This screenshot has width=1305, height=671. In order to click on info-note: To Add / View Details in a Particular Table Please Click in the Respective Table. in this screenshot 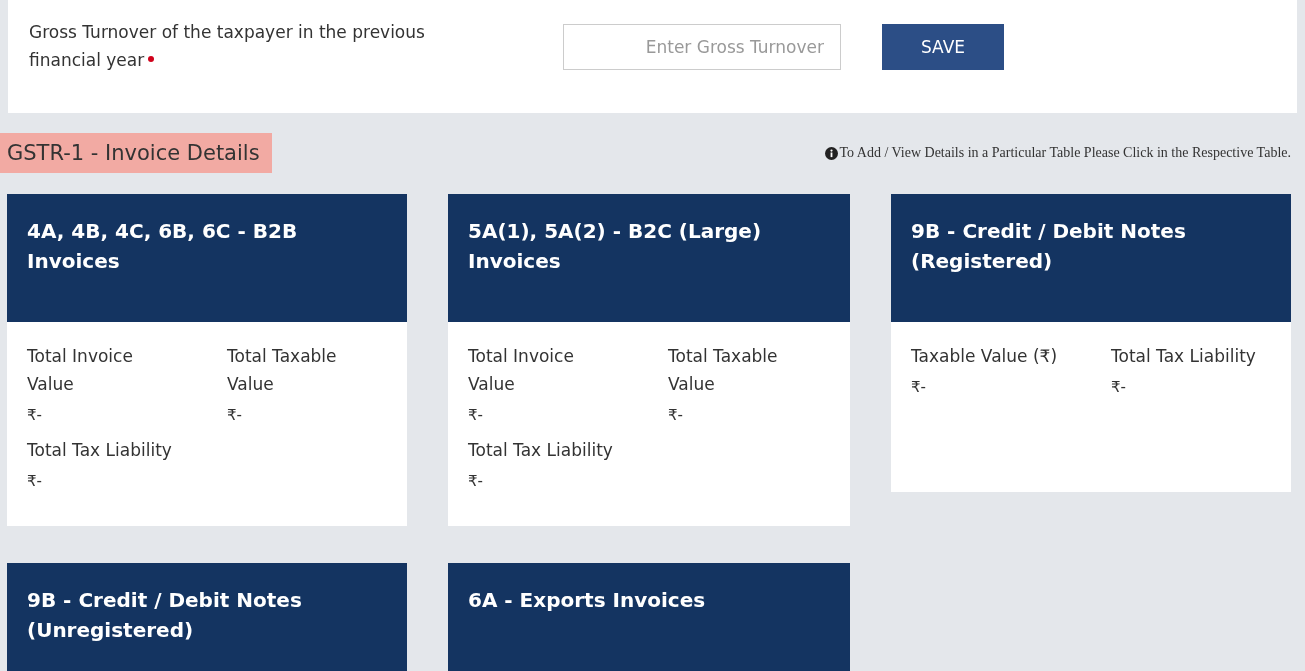, I will do `click(1065, 153)`.